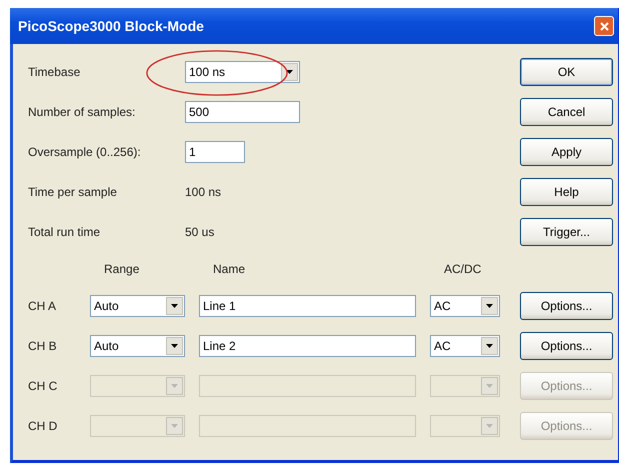  Describe the element at coordinates (43, 306) in the screenshot. I see `channel-label: CH A` at that location.